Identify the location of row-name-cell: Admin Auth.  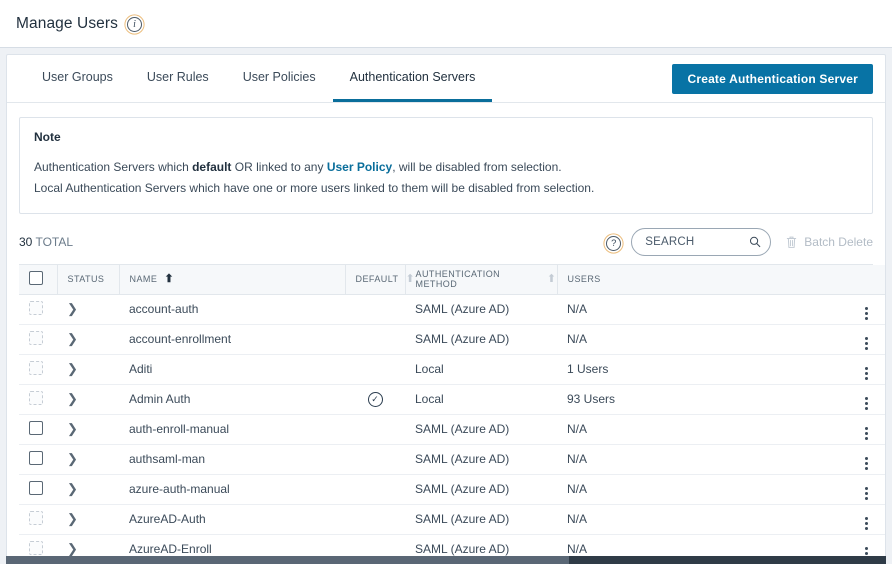
(232, 399).